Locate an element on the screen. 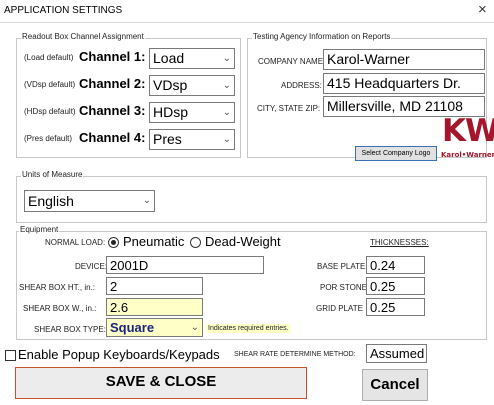 The image size is (494, 405). shear-box-type-select: Square ⌄ is located at coordinates (154, 327).